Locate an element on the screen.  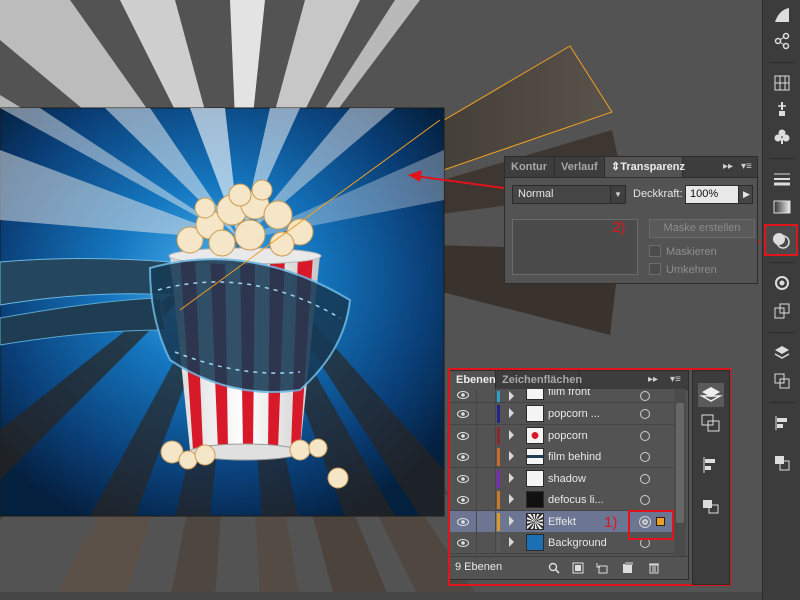
chevron-right-icon: ▶ is located at coordinates (746, 194).